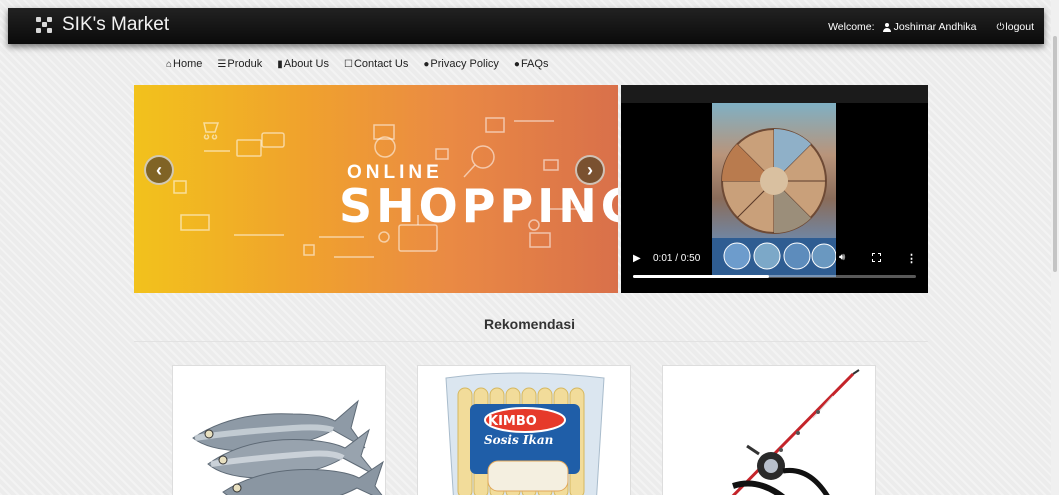  I want to click on video-progress-fill, so click(701, 276).